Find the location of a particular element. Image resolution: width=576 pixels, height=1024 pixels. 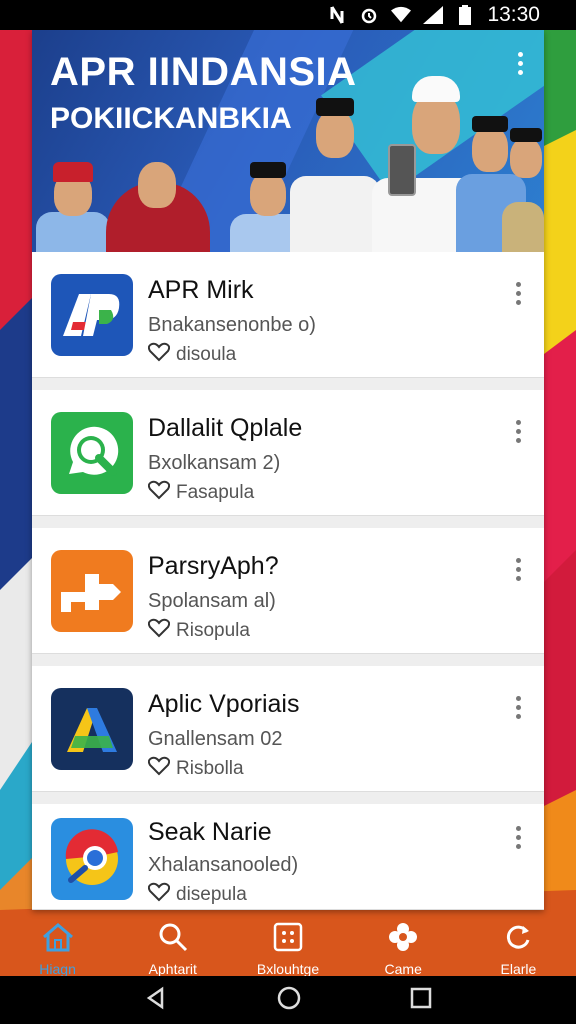

list-item: Seak Narie Xhalansanooled) disepula is located at coordinates (288, 857).